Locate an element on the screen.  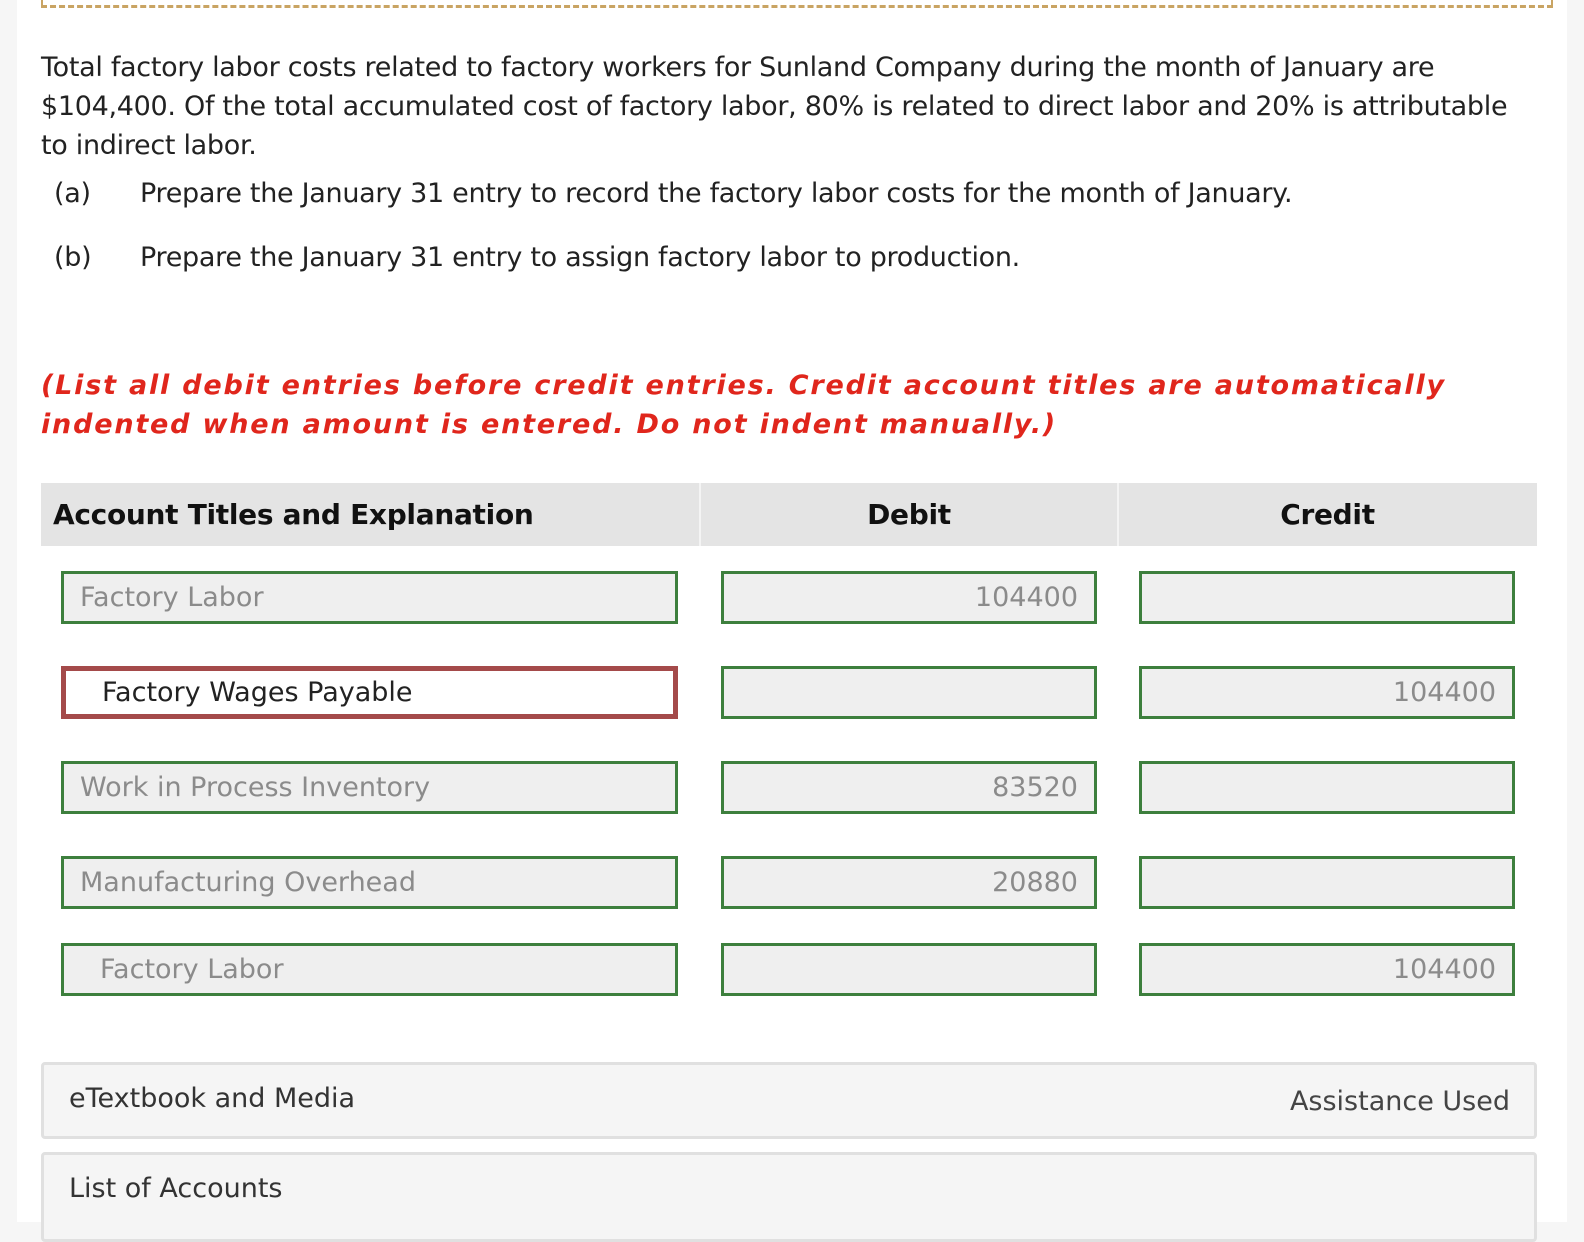
account-field-row-1: Factory Labor is located at coordinates (369, 597).